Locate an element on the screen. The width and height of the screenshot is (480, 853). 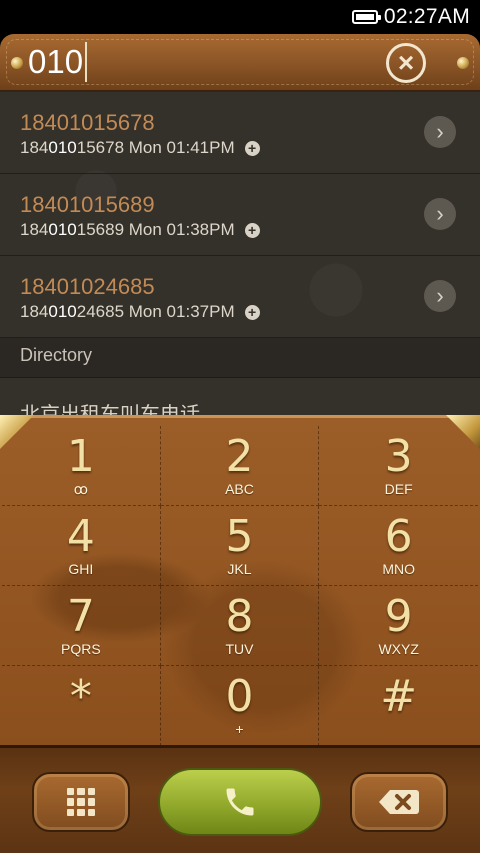
call-time: Mon 01:38PM is located at coordinates (181, 229).